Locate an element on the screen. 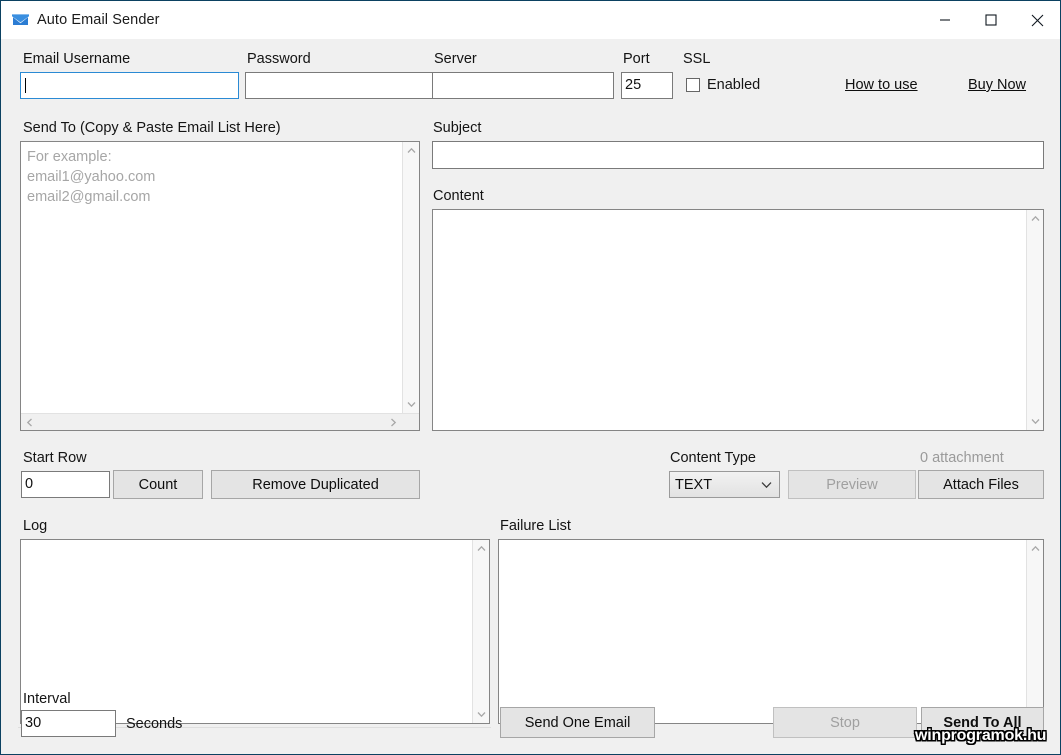 This screenshot has width=1061, height=755. password-input is located at coordinates (340, 85).